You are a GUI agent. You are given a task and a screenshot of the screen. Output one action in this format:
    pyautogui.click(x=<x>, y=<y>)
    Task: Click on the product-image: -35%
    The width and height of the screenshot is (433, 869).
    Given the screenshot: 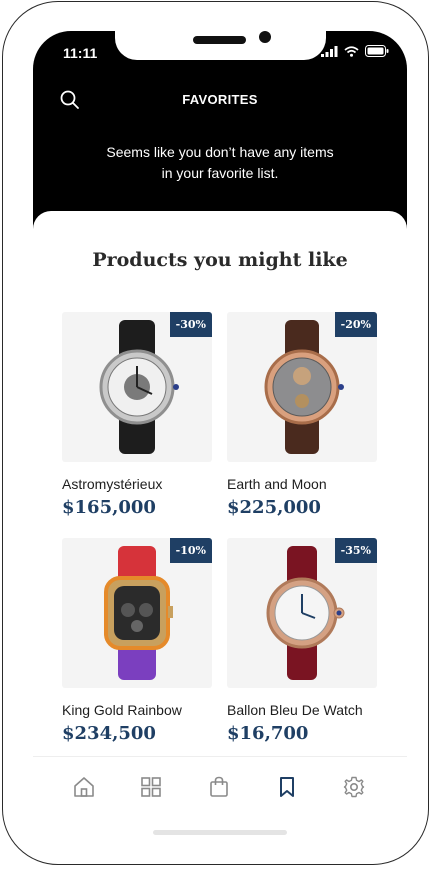 What is the action you would take?
    pyautogui.click(x=302, y=613)
    